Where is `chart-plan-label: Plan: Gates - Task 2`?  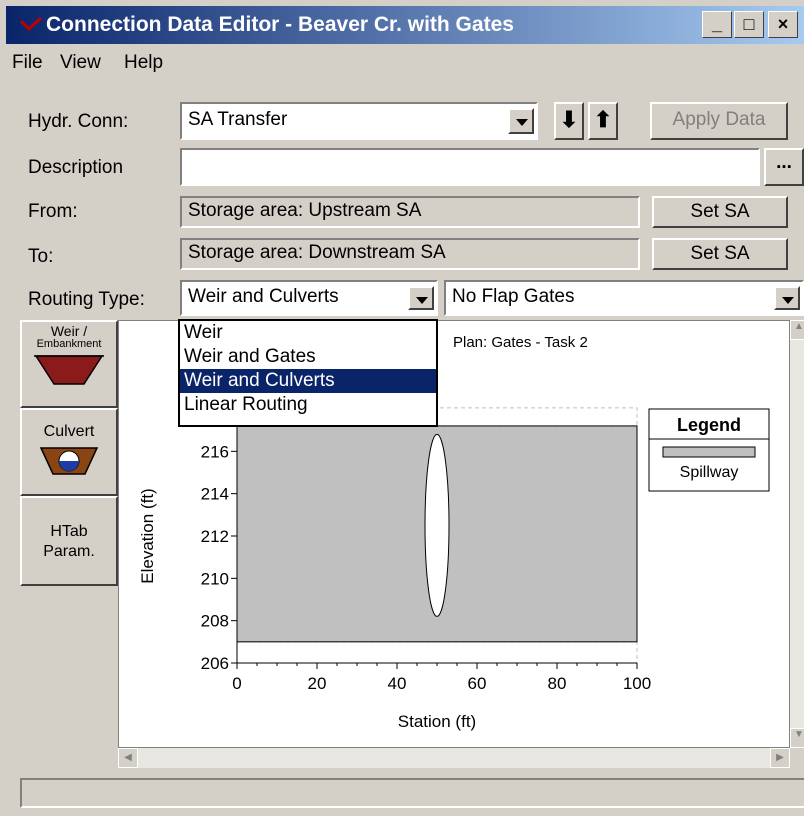
chart-plan-label: Plan: Gates - Task 2 is located at coordinates (520, 342).